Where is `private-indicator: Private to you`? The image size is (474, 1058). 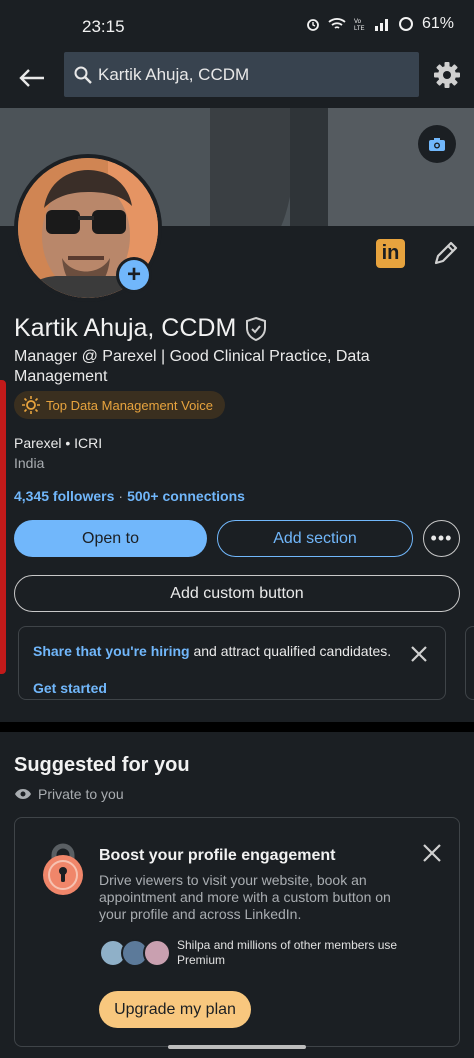
private-indicator: Private to you is located at coordinates (69, 794).